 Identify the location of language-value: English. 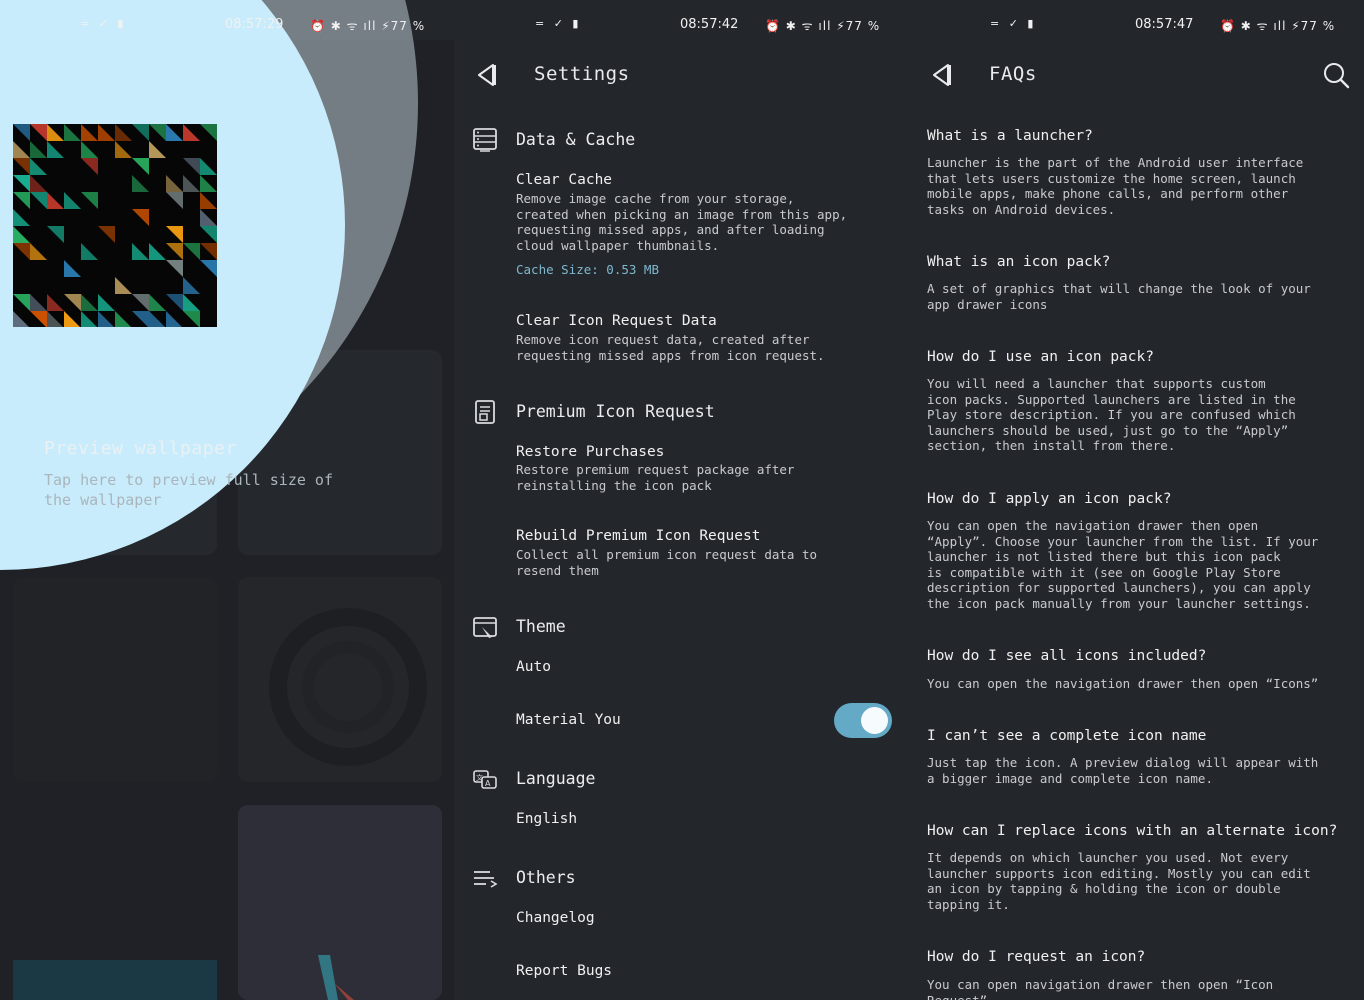
(546, 819).